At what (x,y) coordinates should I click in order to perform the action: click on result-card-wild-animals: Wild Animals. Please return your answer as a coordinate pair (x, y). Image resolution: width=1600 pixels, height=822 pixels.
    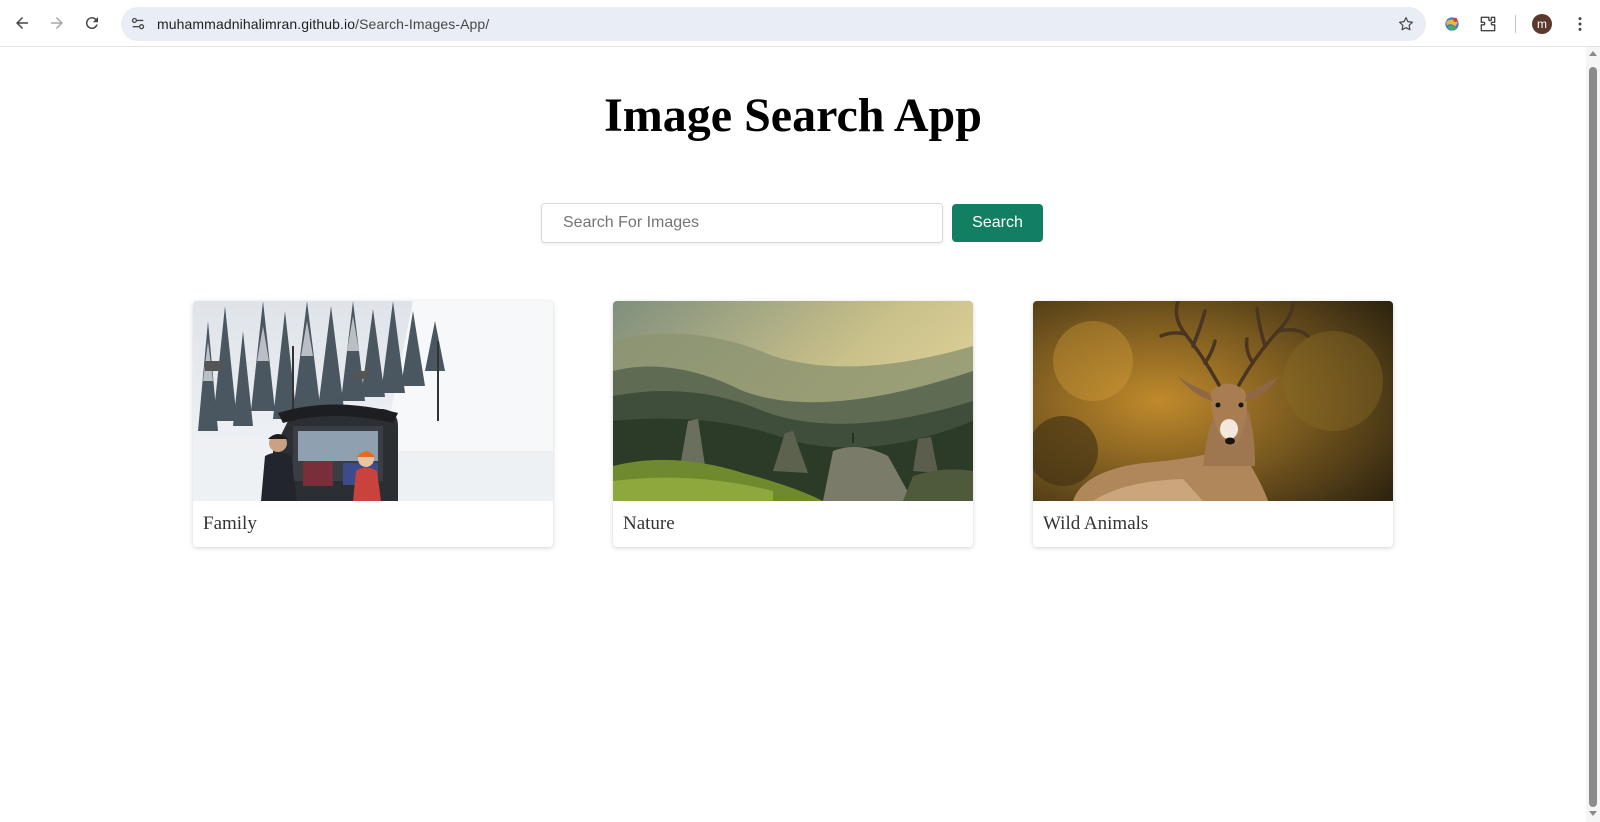
    Looking at the image, I should click on (1213, 424).